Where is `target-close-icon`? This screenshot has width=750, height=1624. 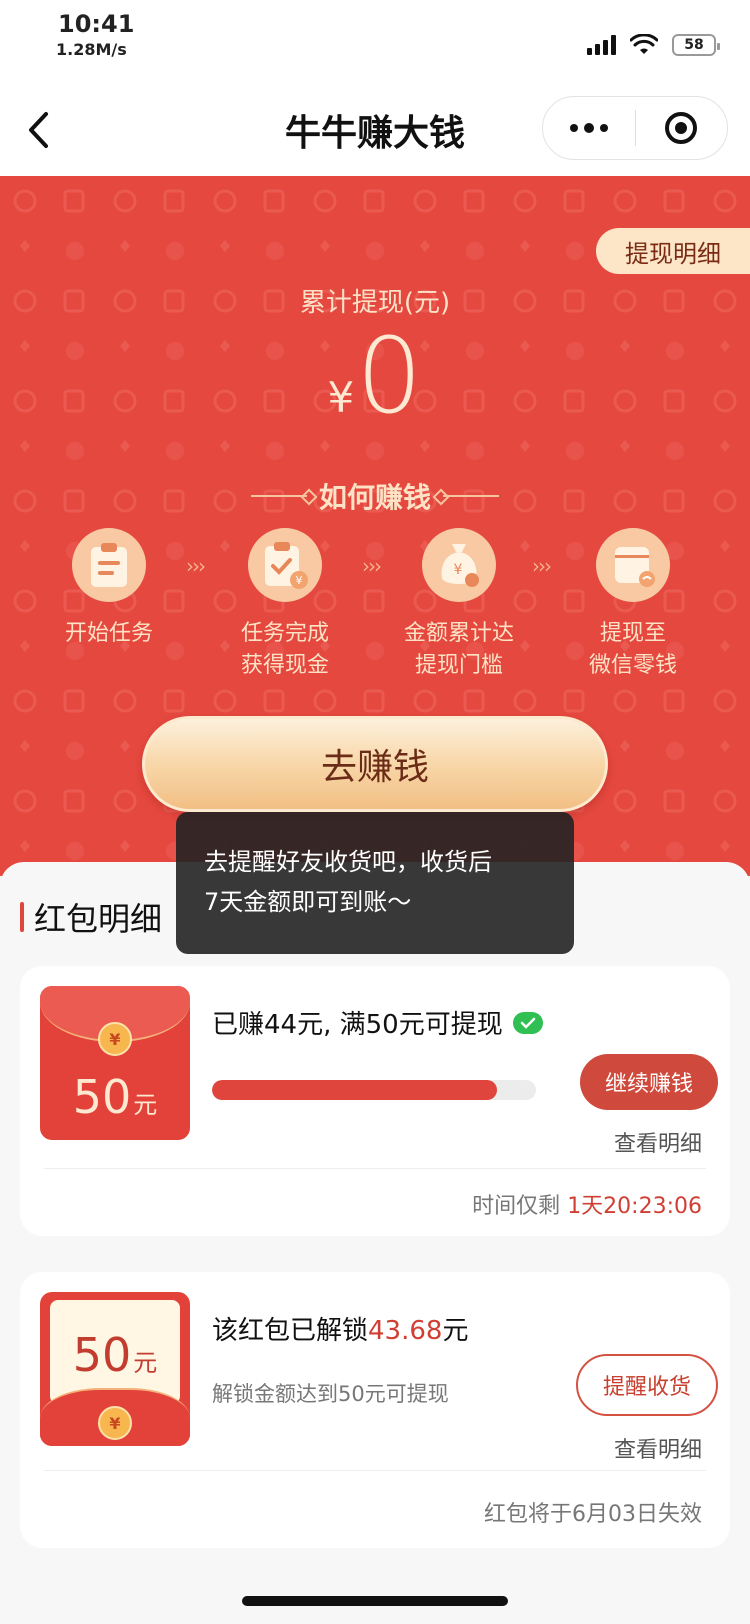 target-close-icon is located at coordinates (681, 128).